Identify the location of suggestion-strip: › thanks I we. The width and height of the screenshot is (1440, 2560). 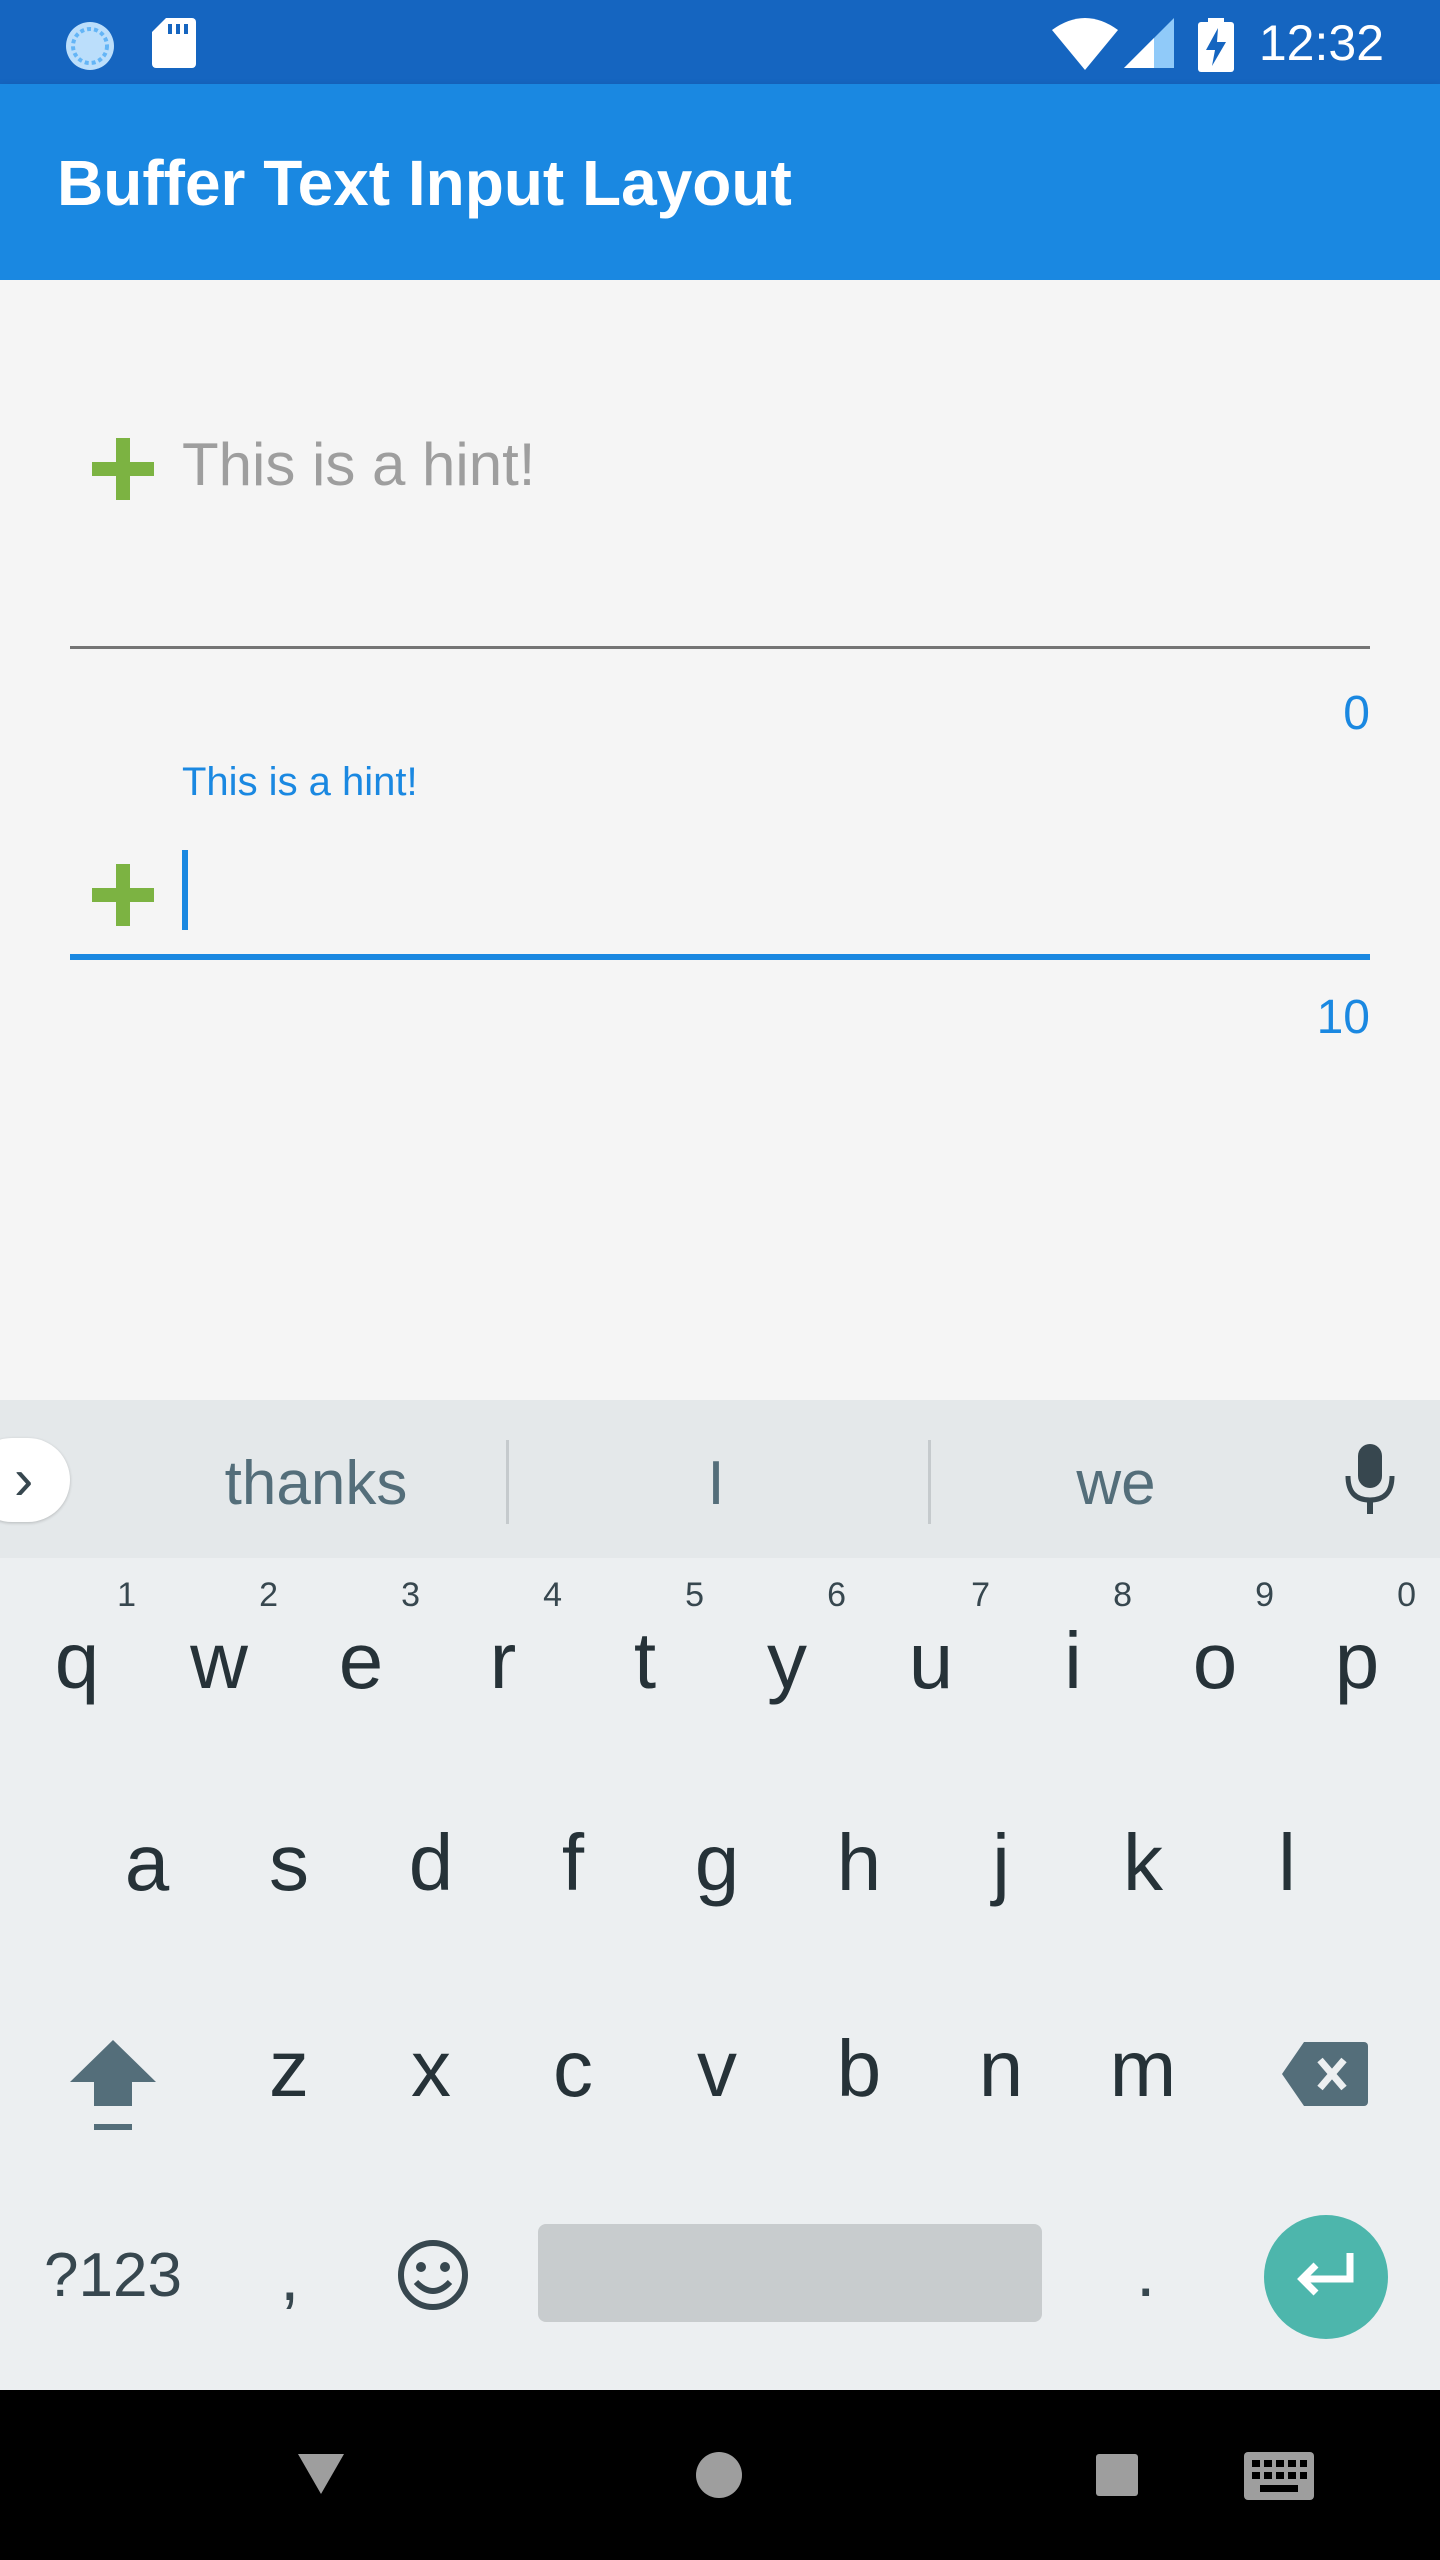
(720, 1479).